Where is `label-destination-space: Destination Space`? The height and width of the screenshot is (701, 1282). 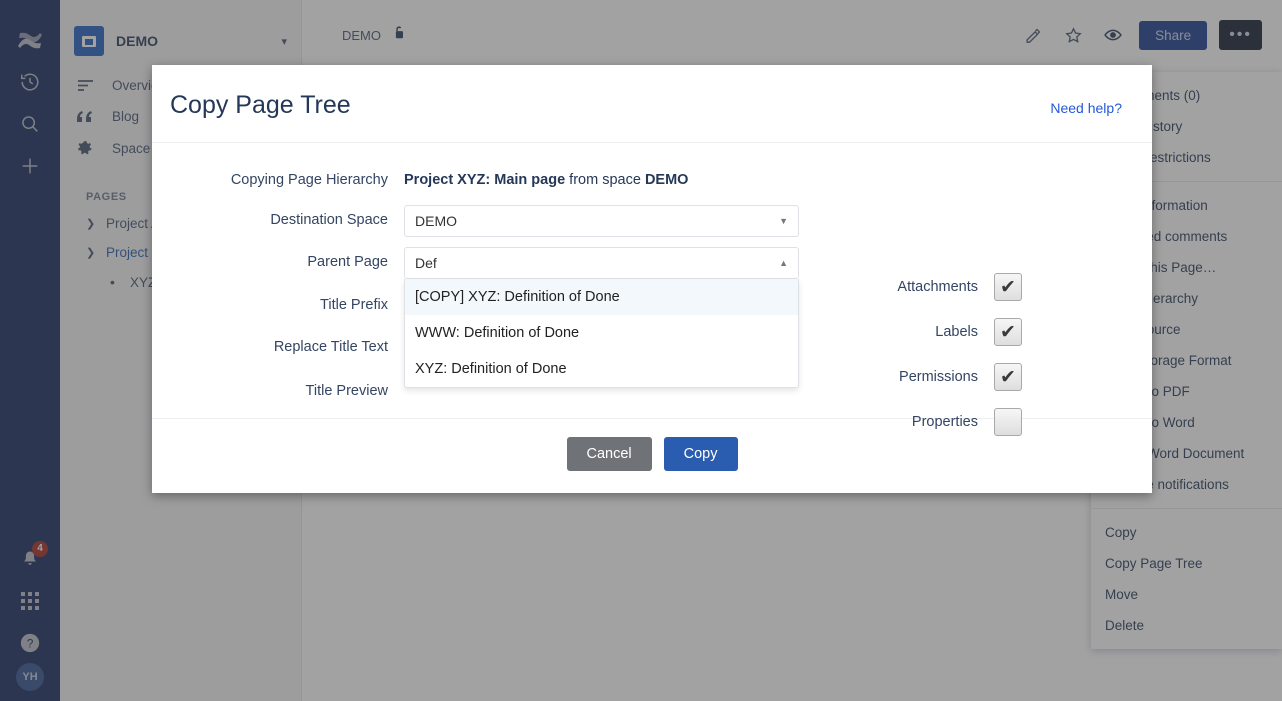 label-destination-space: Destination Space is located at coordinates (329, 220).